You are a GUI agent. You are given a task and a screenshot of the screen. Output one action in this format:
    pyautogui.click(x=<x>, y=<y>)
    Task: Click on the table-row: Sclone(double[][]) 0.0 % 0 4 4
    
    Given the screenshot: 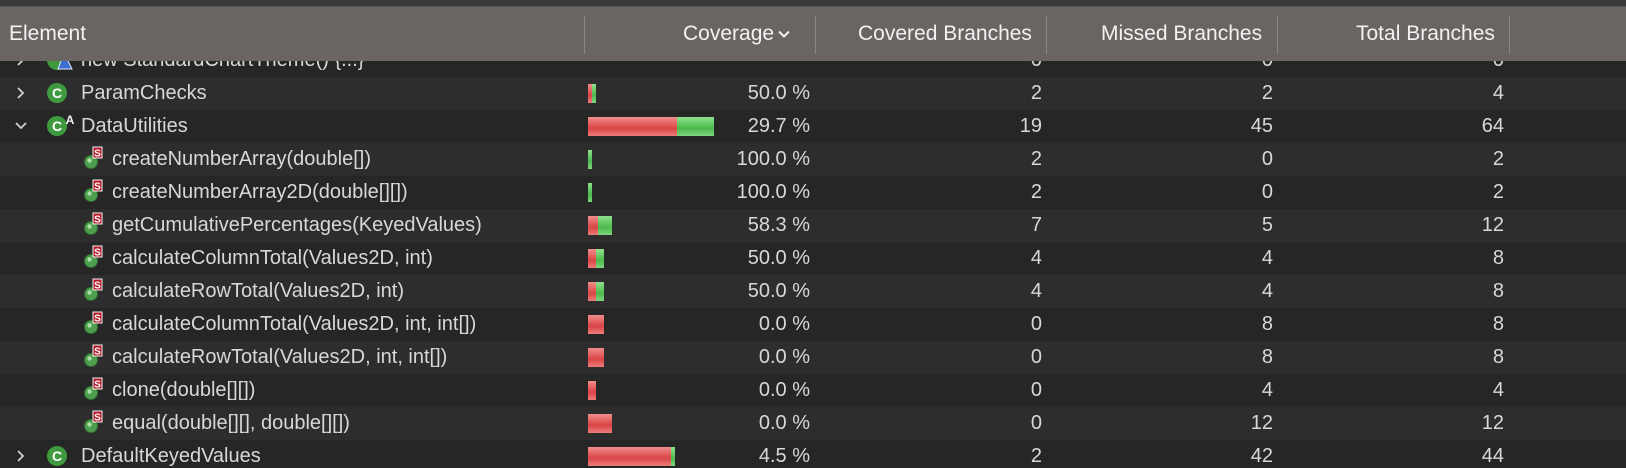 What is the action you would take?
    pyautogui.click(x=813, y=390)
    